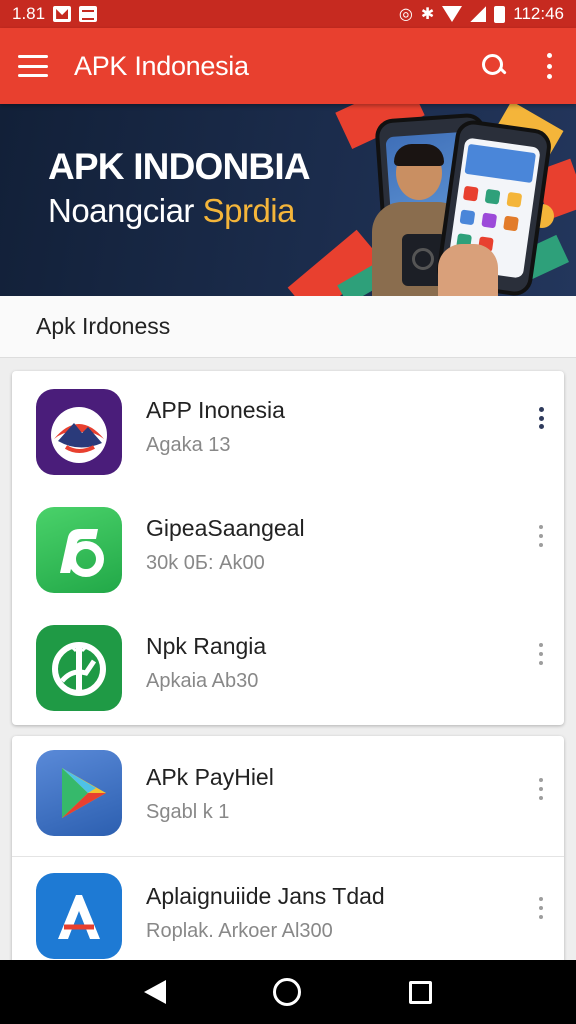 The image size is (576, 1024). What do you see at coordinates (538, 13) in the screenshot?
I see `status-time: 112:46` at bounding box center [538, 13].